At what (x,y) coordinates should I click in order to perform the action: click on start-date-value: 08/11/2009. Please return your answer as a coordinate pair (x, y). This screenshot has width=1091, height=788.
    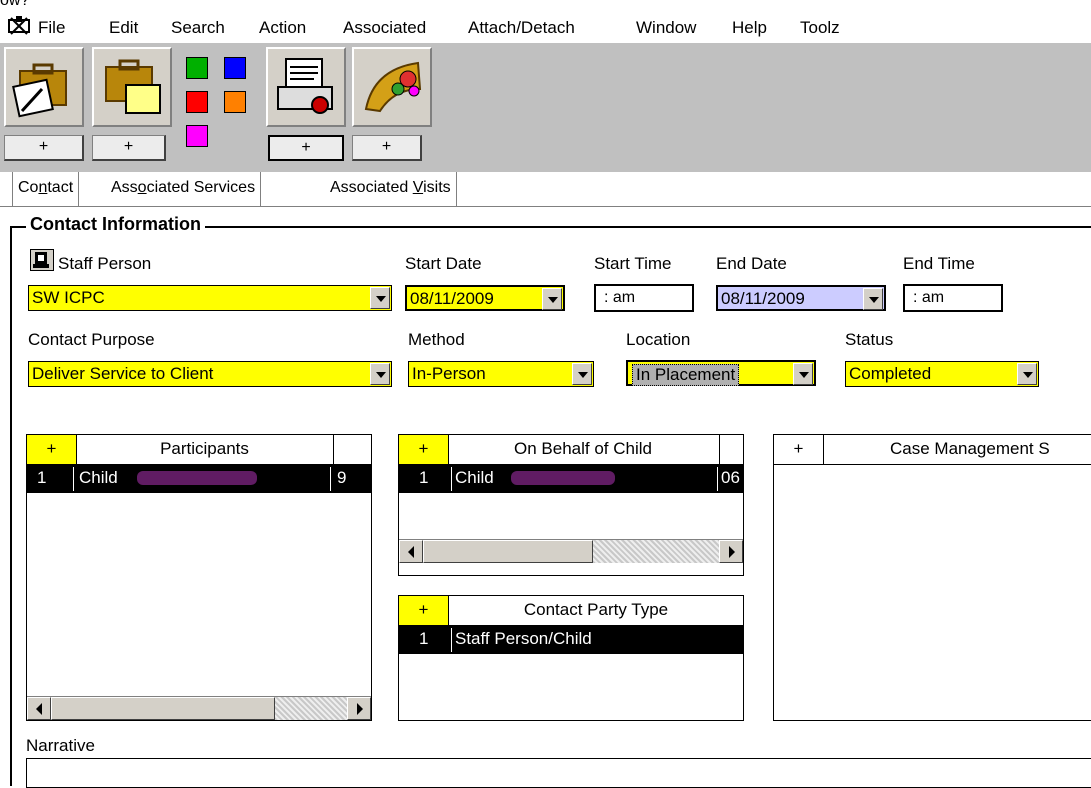
    Looking at the image, I should click on (452, 298).